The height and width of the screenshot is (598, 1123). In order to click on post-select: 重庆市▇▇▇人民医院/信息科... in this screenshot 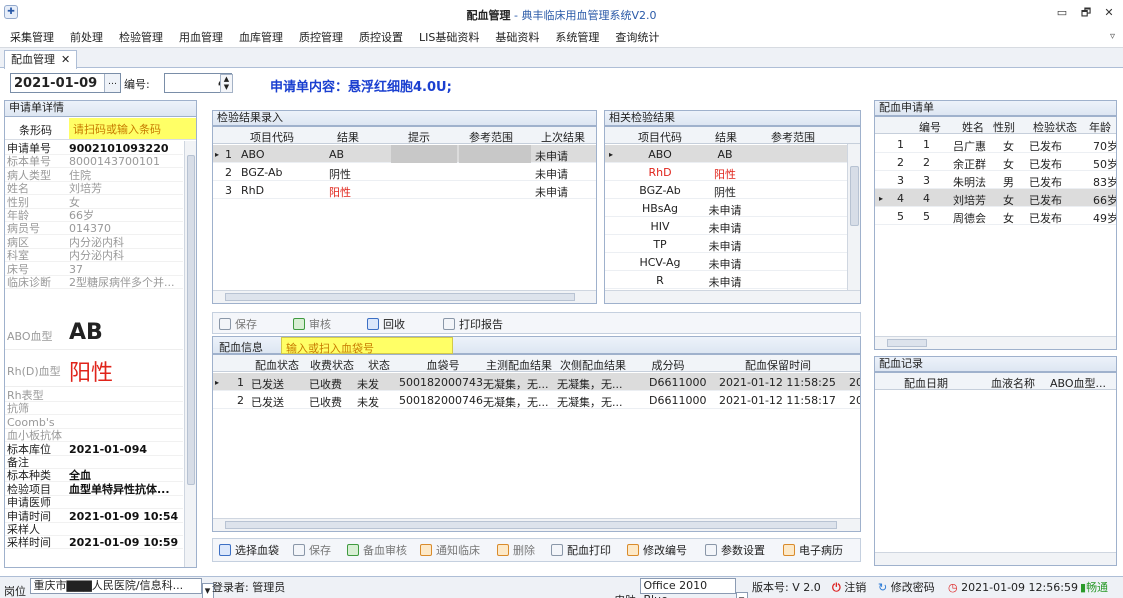, I will do `click(115, 586)`.